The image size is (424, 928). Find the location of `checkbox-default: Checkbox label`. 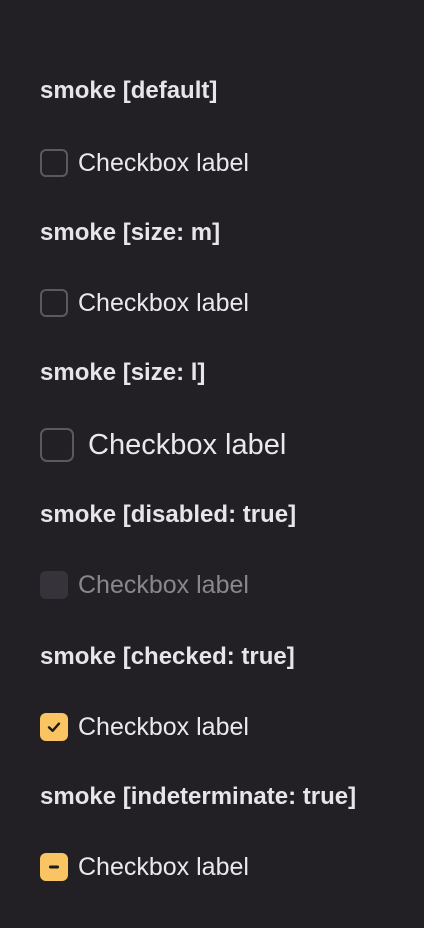

checkbox-default: Checkbox label is located at coordinates (144, 163).